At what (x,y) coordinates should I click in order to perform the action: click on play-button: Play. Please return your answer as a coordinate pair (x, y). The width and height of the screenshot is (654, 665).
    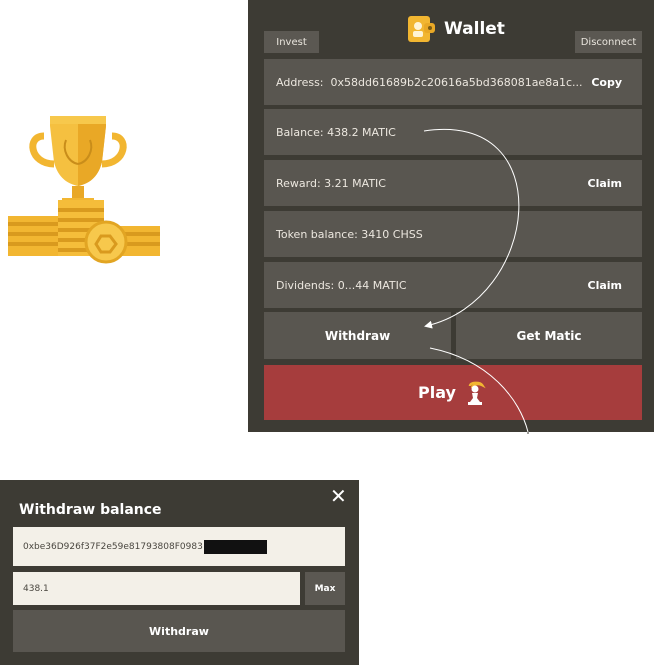
    Looking at the image, I should click on (453, 392).